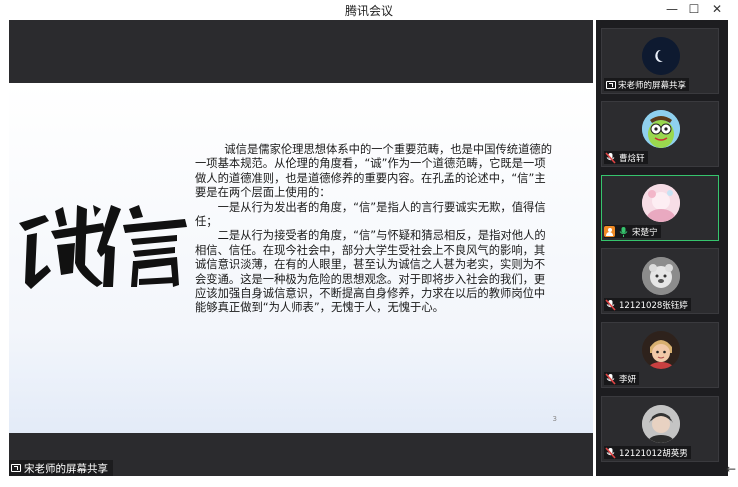  What do you see at coordinates (628, 379) in the screenshot?
I see `participant-name: 李妍` at bounding box center [628, 379].